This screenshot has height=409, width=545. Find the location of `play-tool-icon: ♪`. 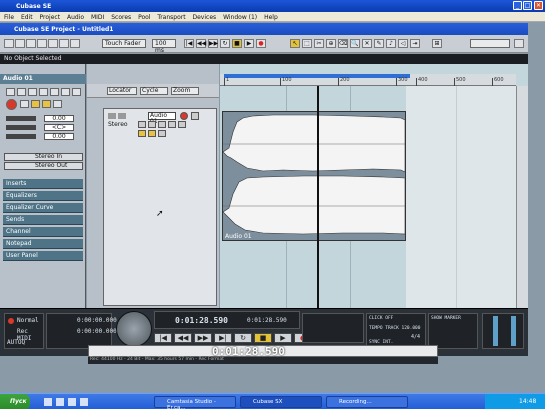

play-tool-icon: ♪ is located at coordinates (391, 43).